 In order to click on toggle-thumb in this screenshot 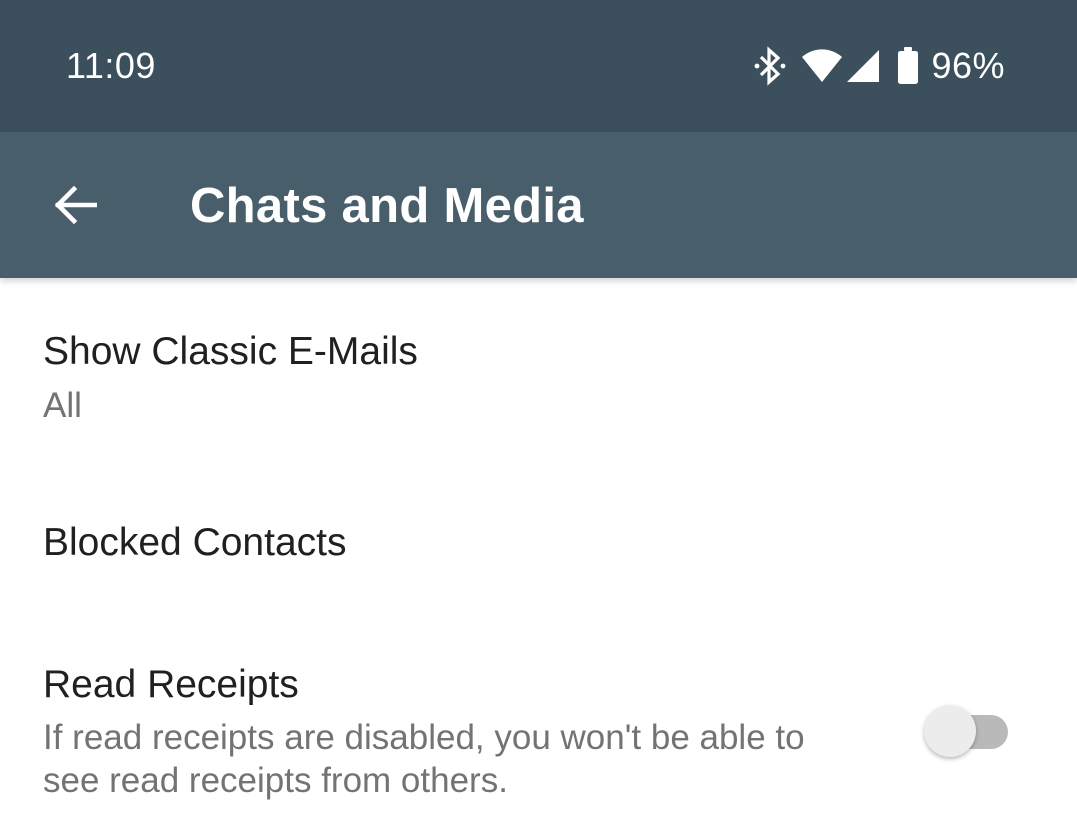, I will do `click(950, 731)`.